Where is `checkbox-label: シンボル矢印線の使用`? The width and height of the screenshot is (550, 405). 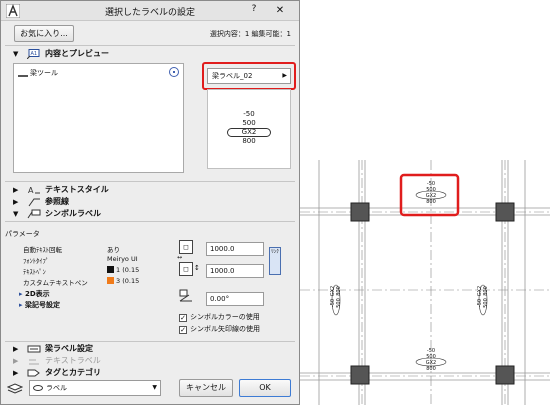 checkbox-label: シンボル矢印線の使用 is located at coordinates (225, 329).